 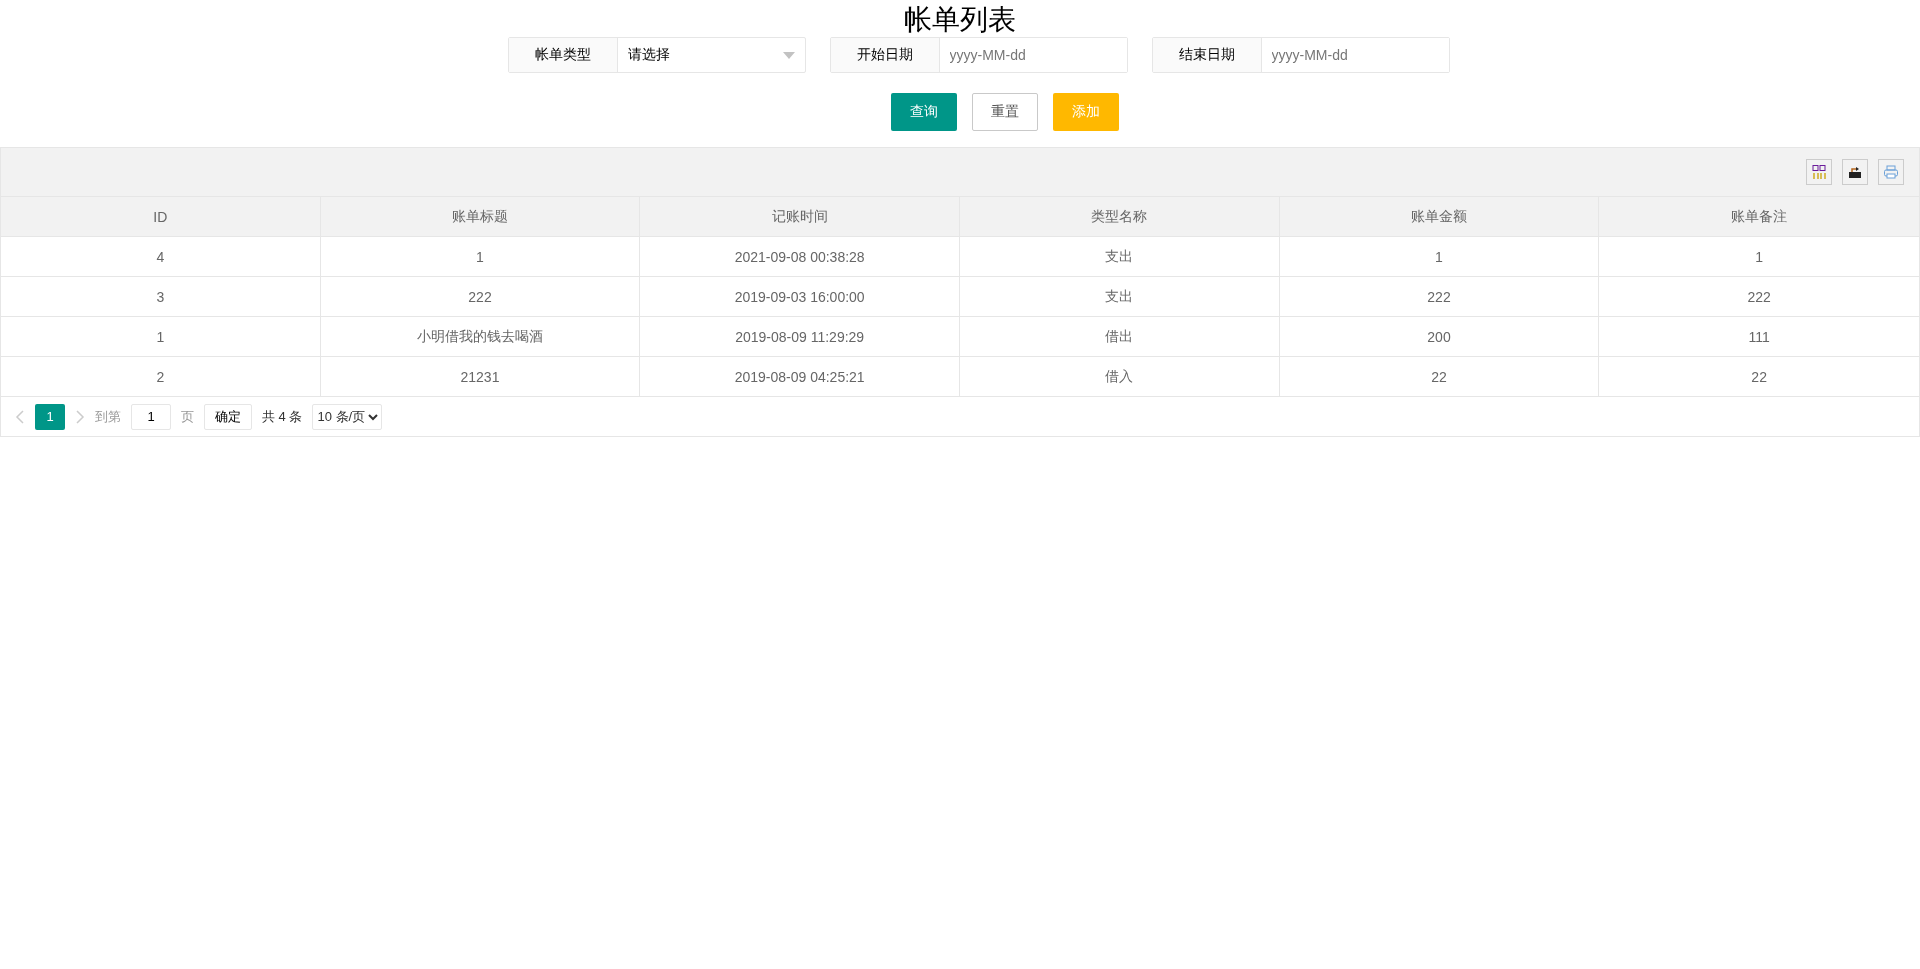 I want to click on caret-icon, so click(x=788, y=55).